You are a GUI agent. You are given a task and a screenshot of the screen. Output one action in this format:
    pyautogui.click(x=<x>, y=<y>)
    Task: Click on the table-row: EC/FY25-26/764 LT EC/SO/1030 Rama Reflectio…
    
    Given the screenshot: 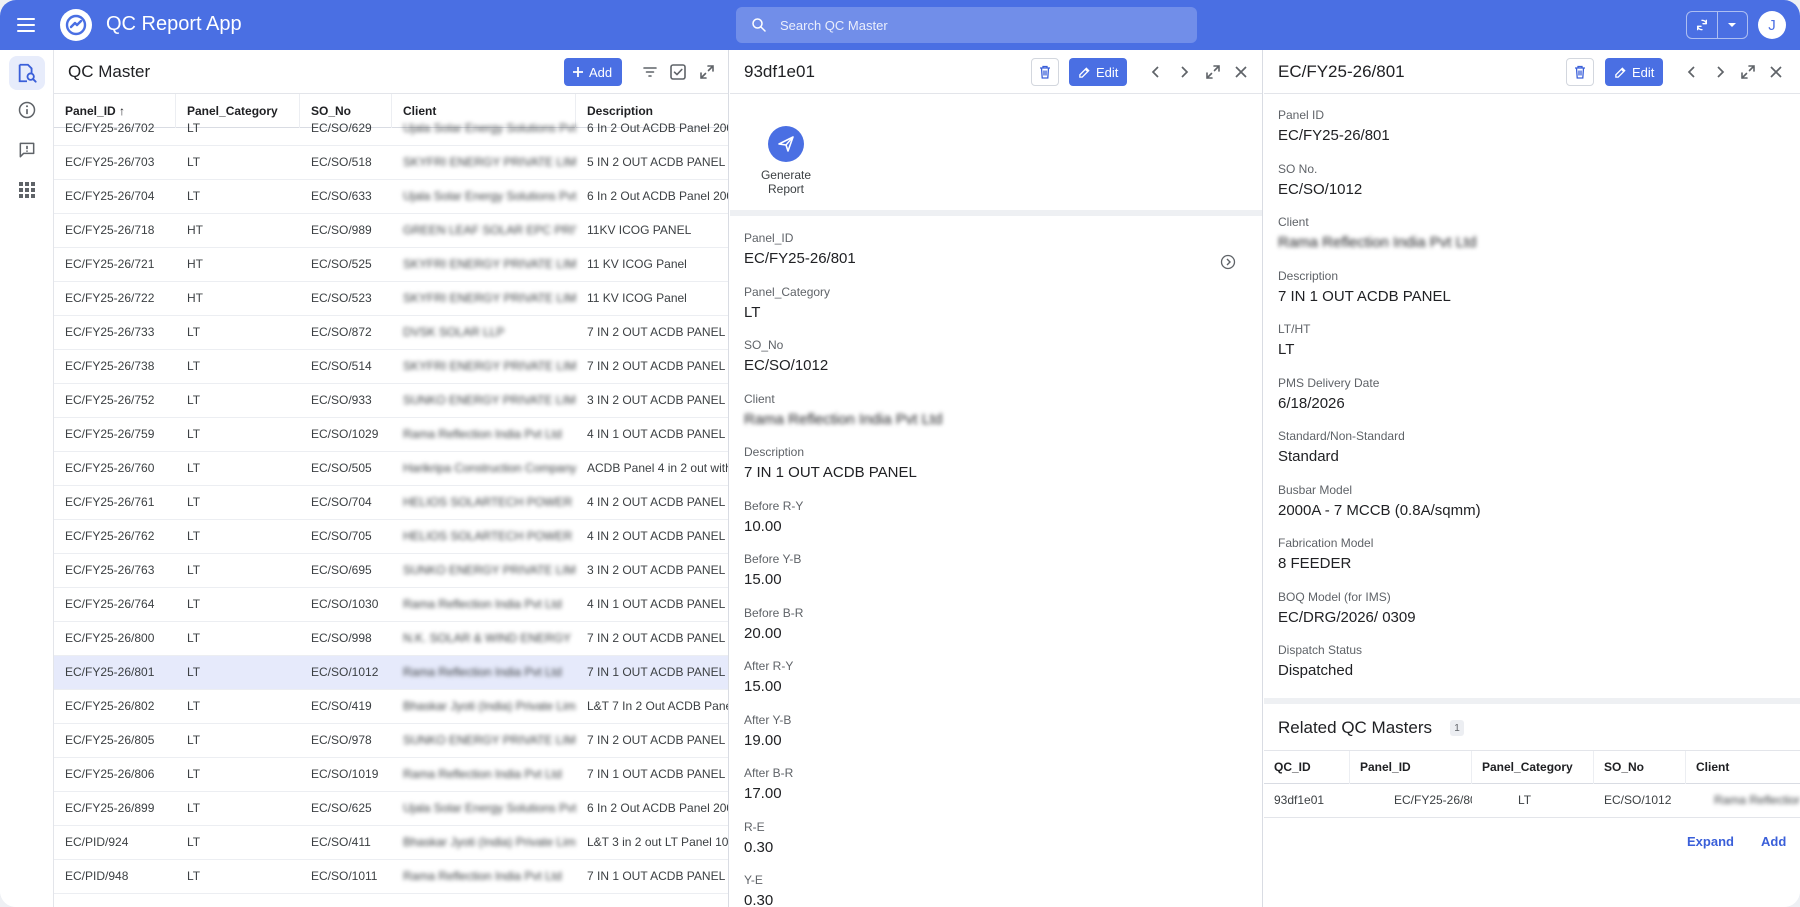 What is the action you would take?
    pyautogui.click(x=391, y=605)
    